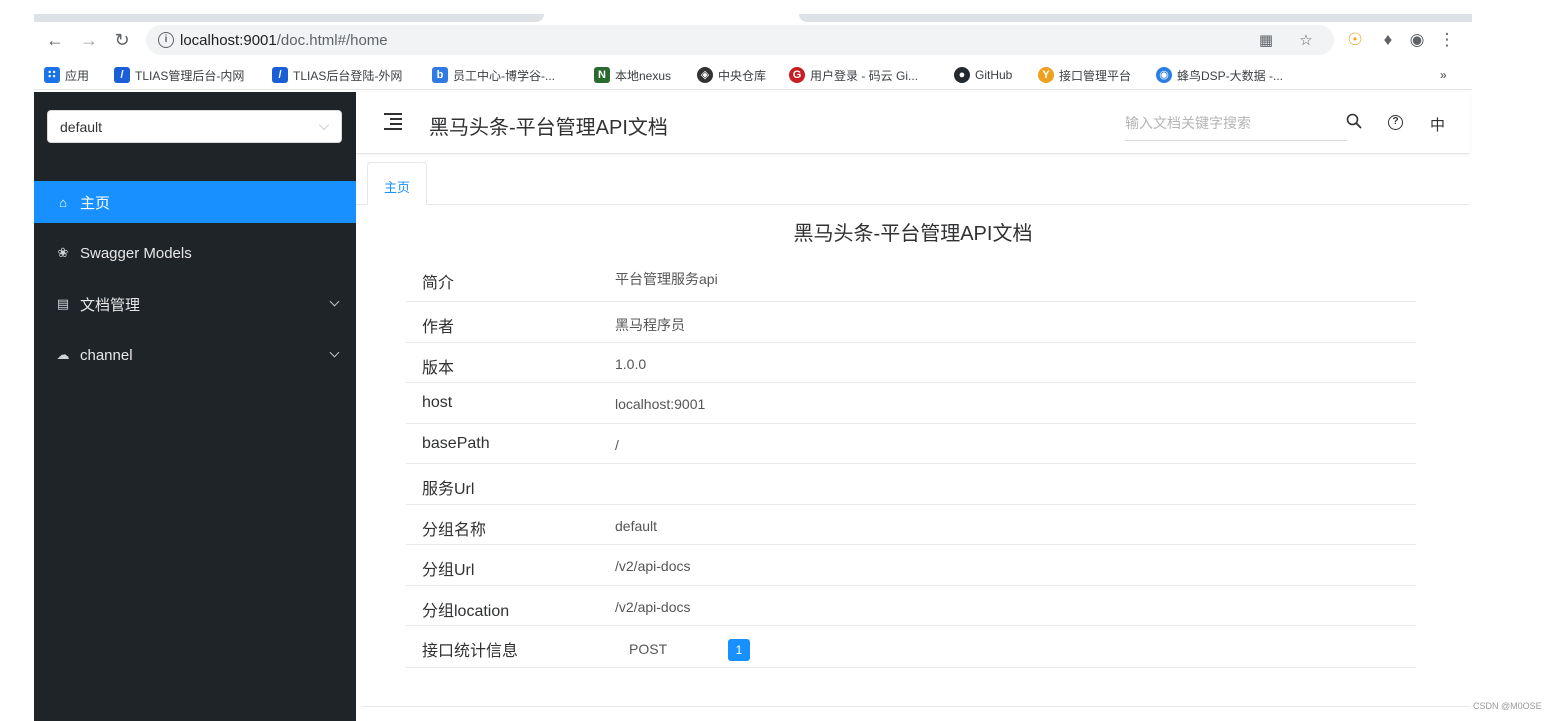  I want to click on home-icon: ⌂, so click(63, 202).